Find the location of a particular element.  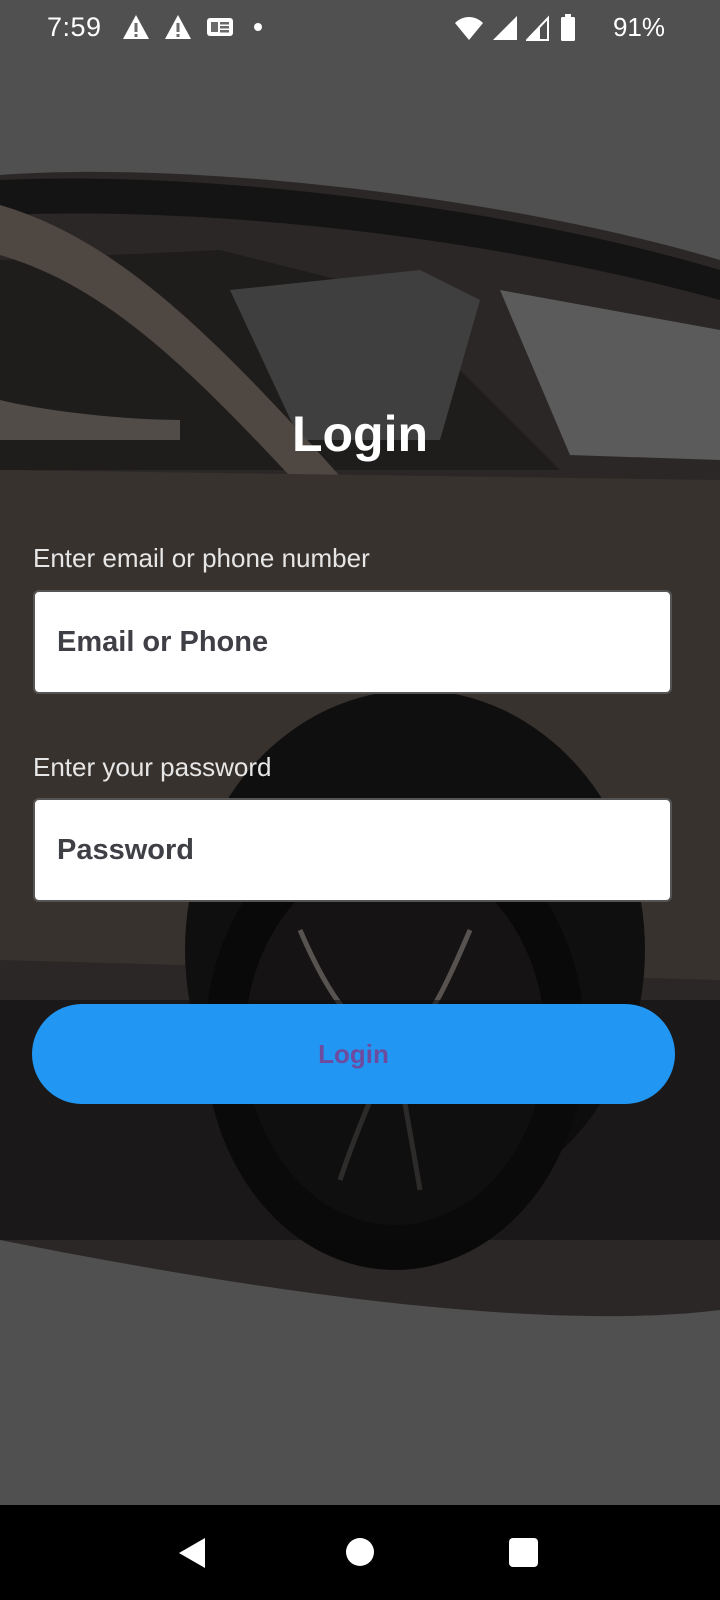

notification-icons is located at coordinates (192, 27).